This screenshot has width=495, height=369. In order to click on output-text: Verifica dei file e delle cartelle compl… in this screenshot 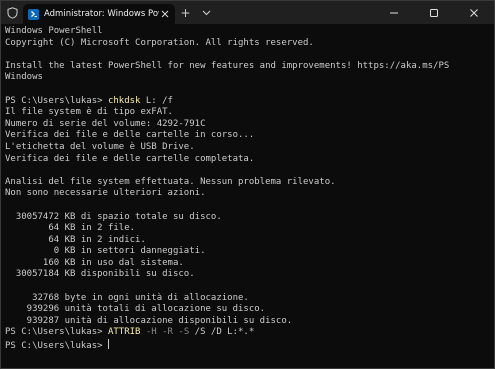, I will do `click(130, 158)`.